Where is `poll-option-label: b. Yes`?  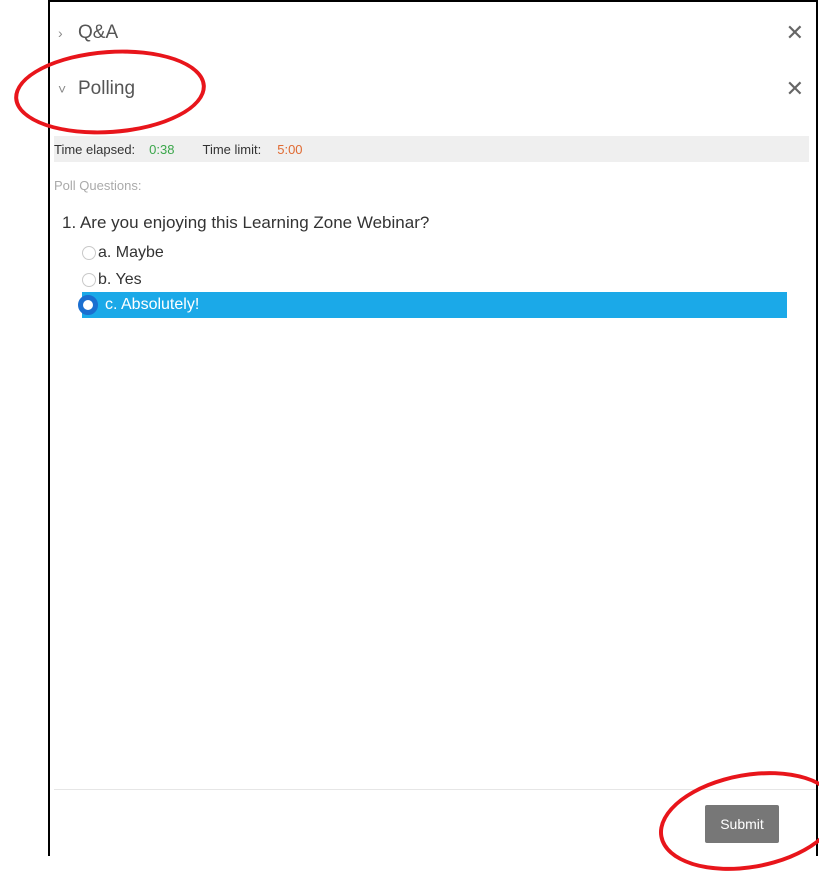
poll-option-label: b. Yes is located at coordinates (120, 279).